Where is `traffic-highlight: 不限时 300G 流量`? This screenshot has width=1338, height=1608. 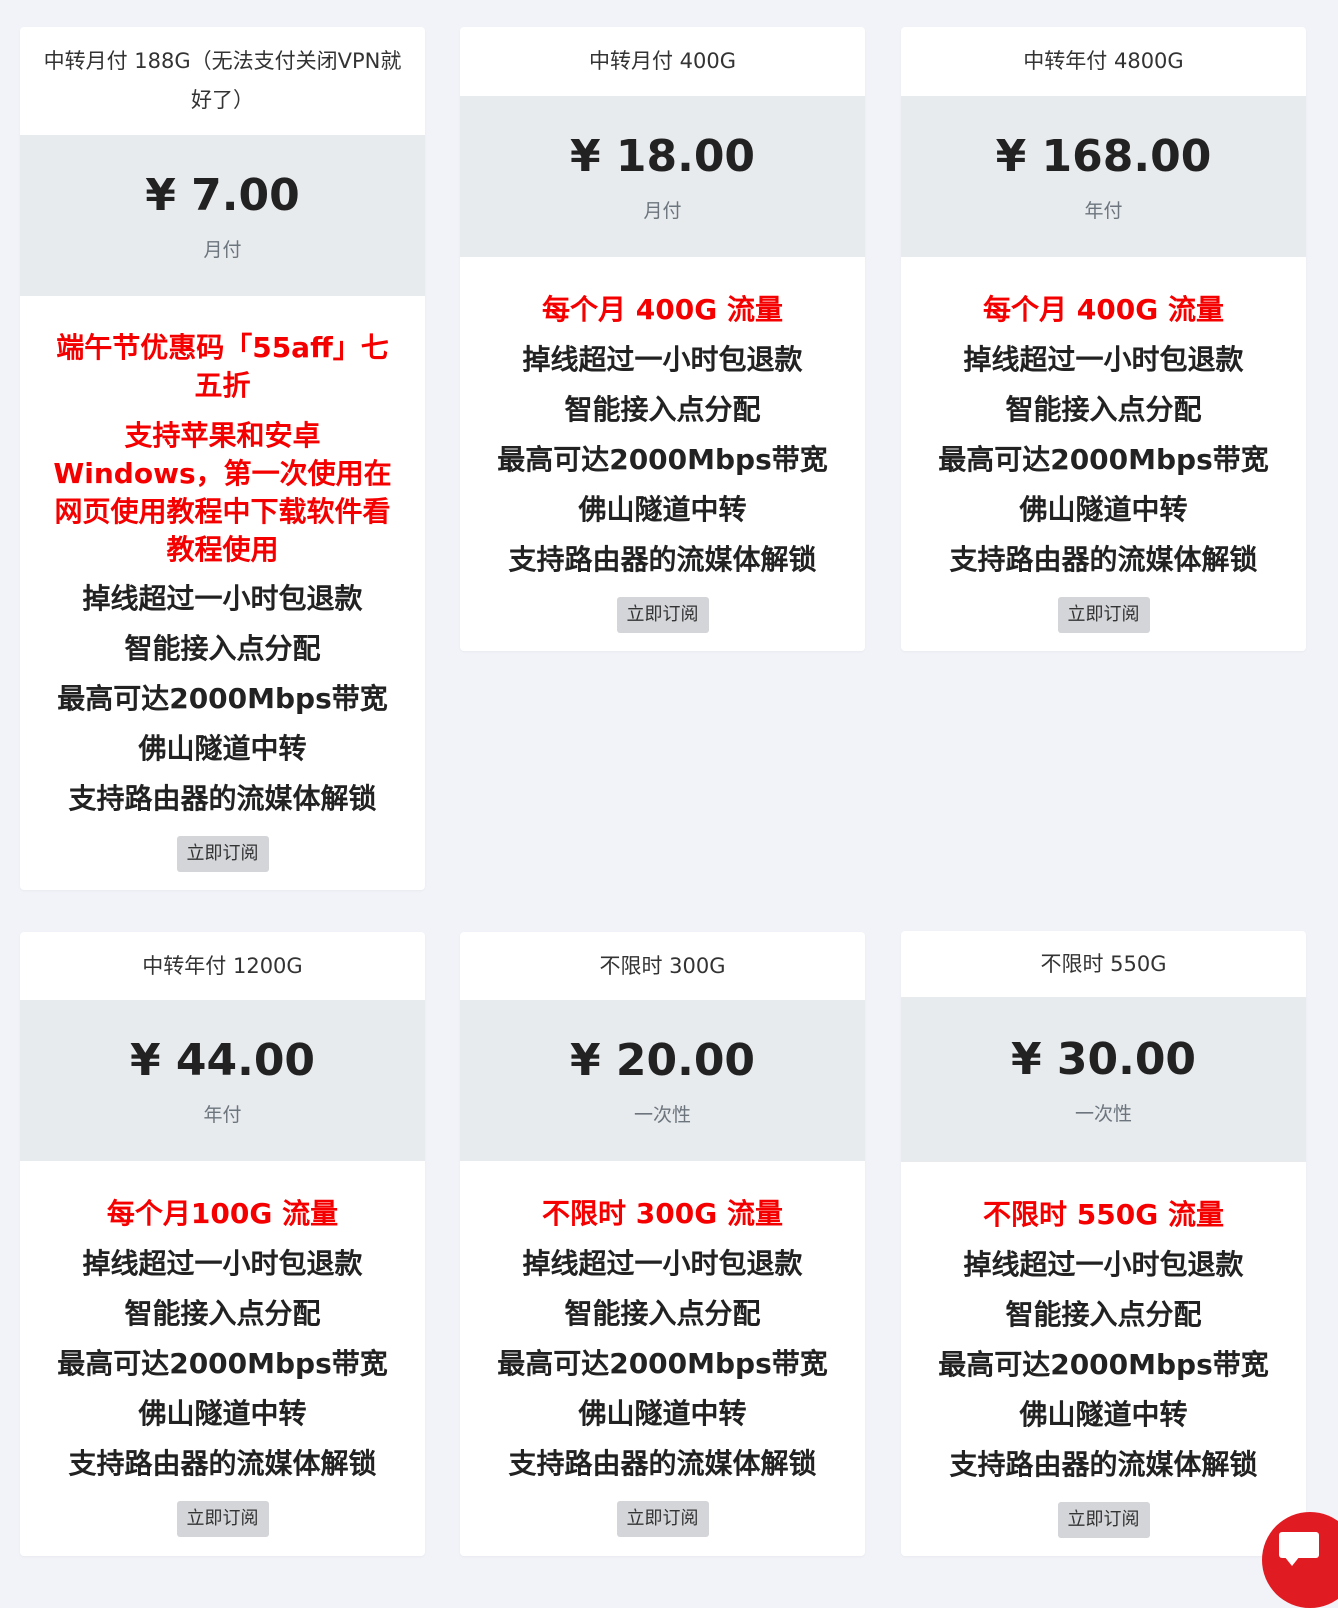 traffic-highlight: 不限时 300G 流量 is located at coordinates (662, 1213).